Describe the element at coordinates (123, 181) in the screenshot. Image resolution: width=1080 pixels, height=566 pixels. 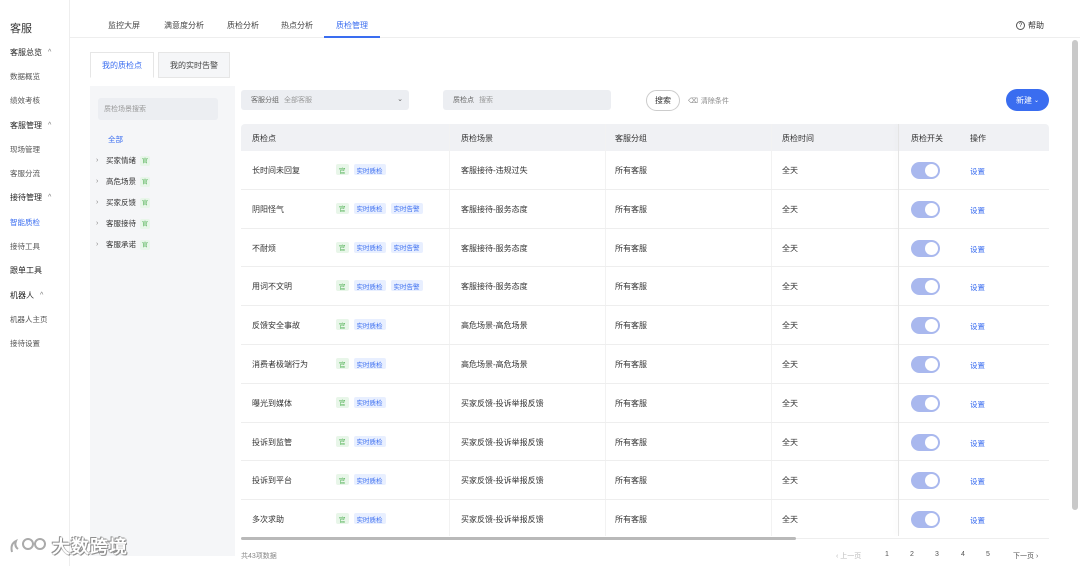
I see `tree-item: › 高危场景官` at that location.